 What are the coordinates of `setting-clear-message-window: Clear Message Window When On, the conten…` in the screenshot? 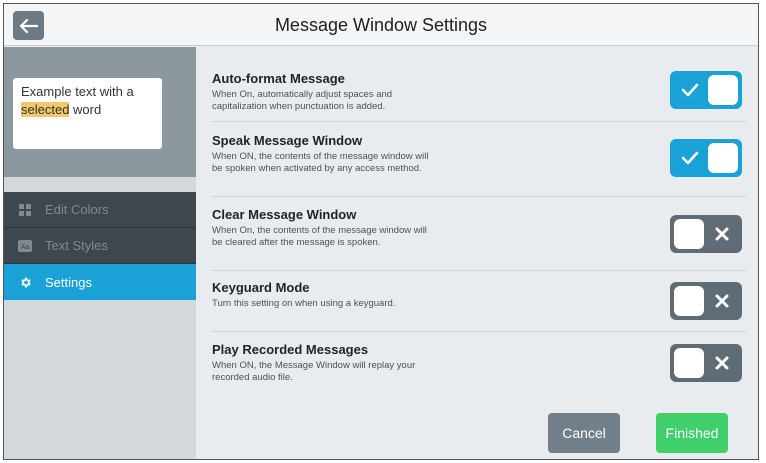 It's located at (485, 239).